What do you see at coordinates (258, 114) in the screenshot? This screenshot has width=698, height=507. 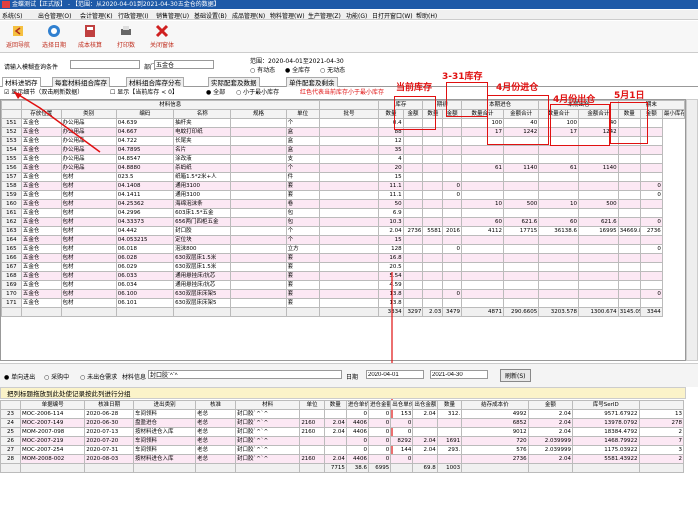 I see `col-spec: 规格` at bounding box center [258, 114].